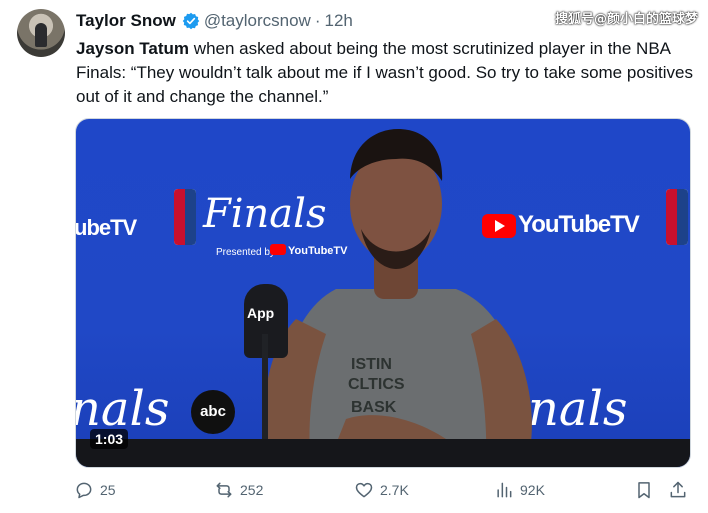  What do you see at coordinates (376, 384) in the screenshot?
I see `svg-text: CLTICS` at bounding box center [376, 384].